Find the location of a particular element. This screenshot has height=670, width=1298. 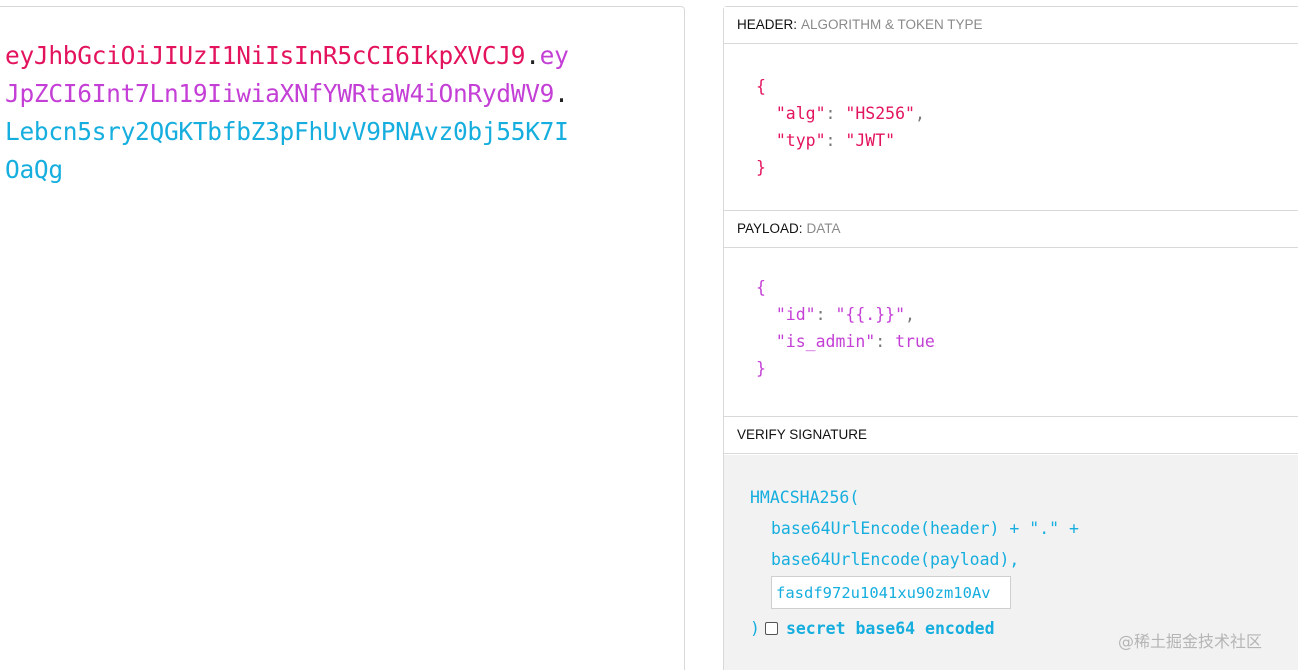

header-section-title: HEADER: ALGORITHM & TOKEN TYPE is located at coordinates (1011, 25).